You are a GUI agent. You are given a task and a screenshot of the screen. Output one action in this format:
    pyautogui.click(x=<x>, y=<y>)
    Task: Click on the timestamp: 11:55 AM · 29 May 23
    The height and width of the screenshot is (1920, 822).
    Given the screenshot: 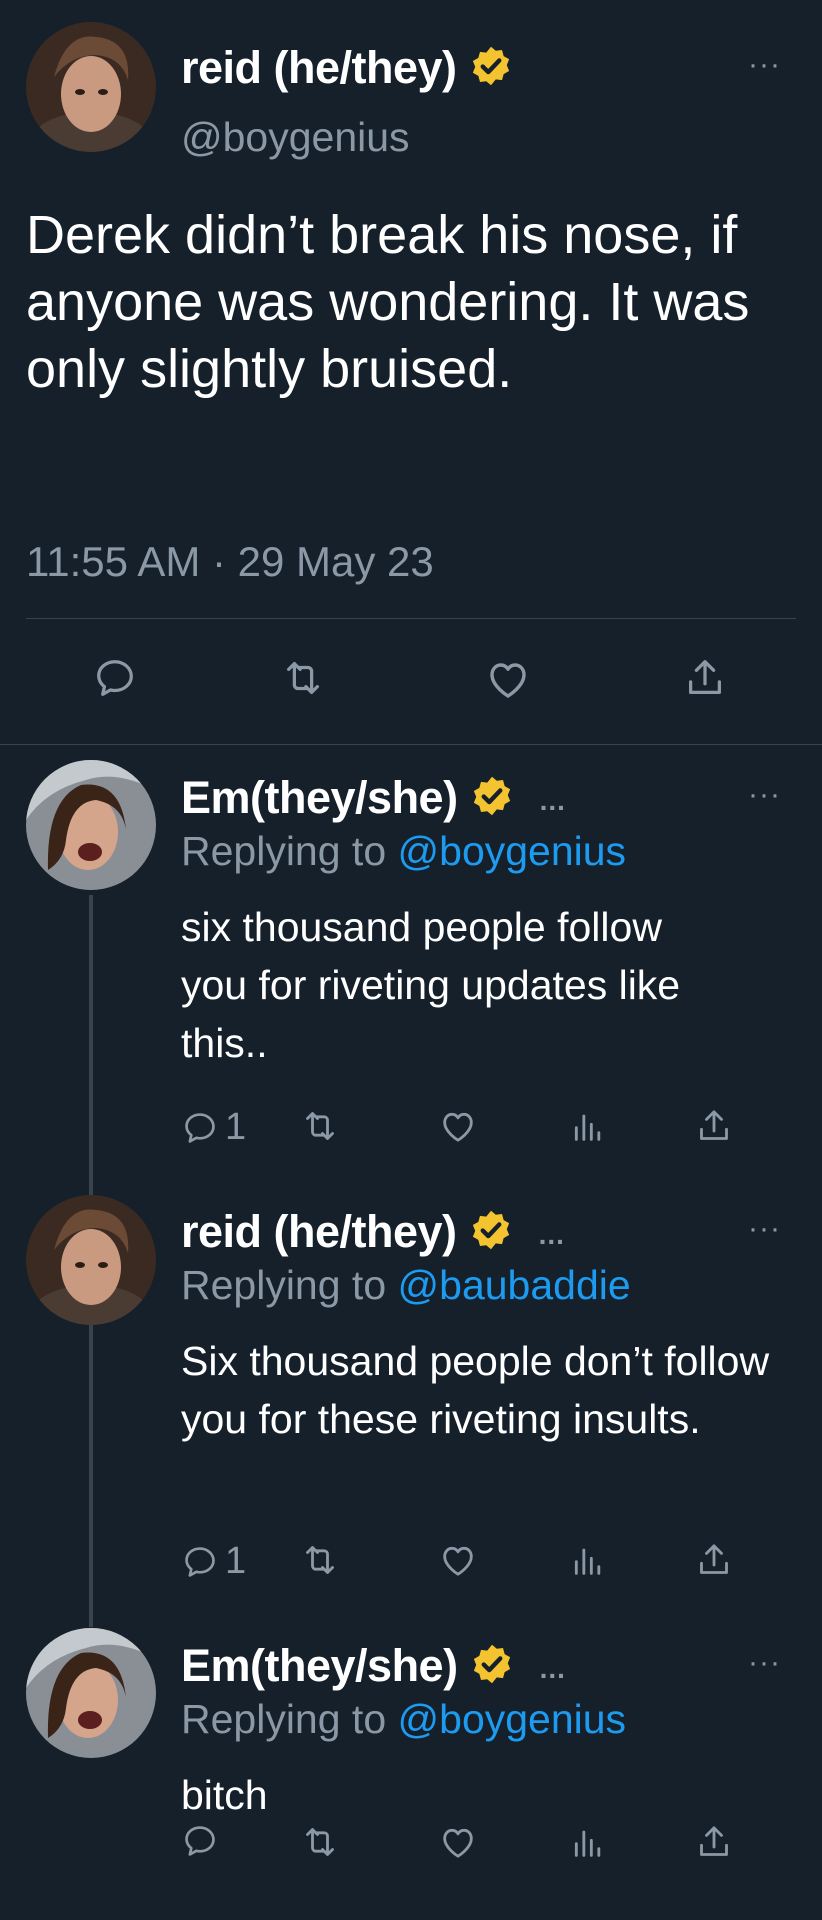 What is the action you would take?
    pyautogui.click(x=230, y=562)
    